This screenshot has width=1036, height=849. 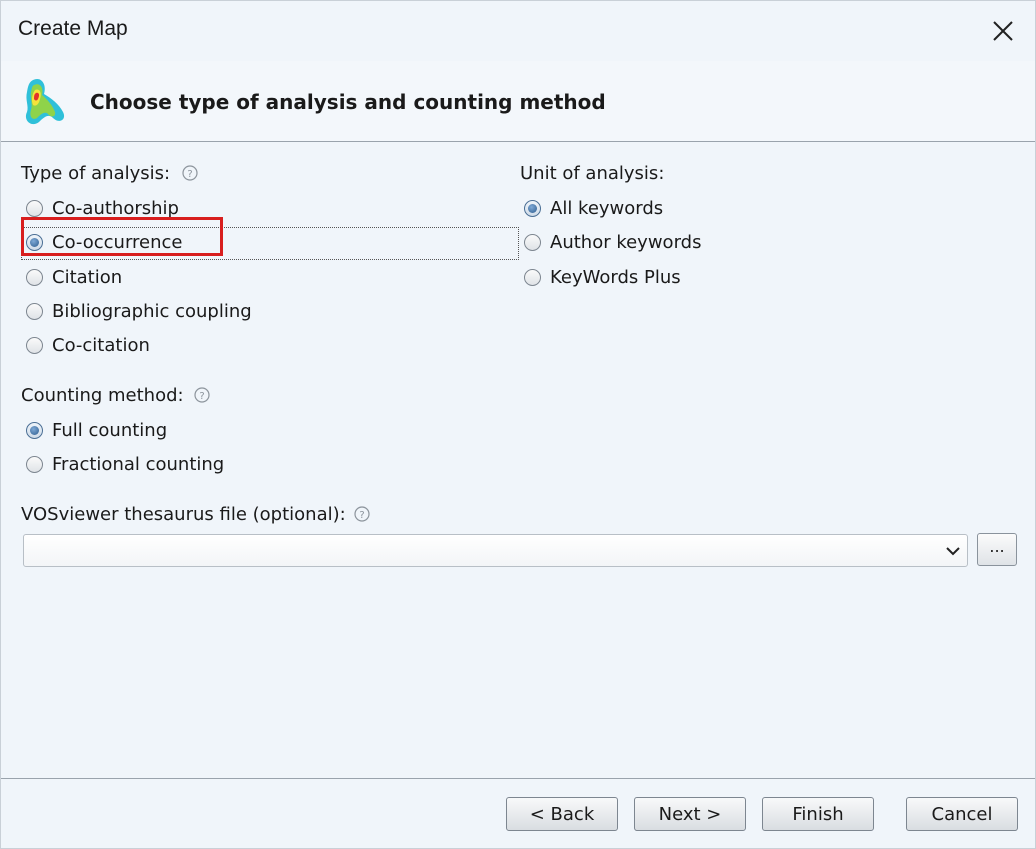 I want to click on radio-keywords-plus: KeyWords Plus, so click(x=602, y=277).